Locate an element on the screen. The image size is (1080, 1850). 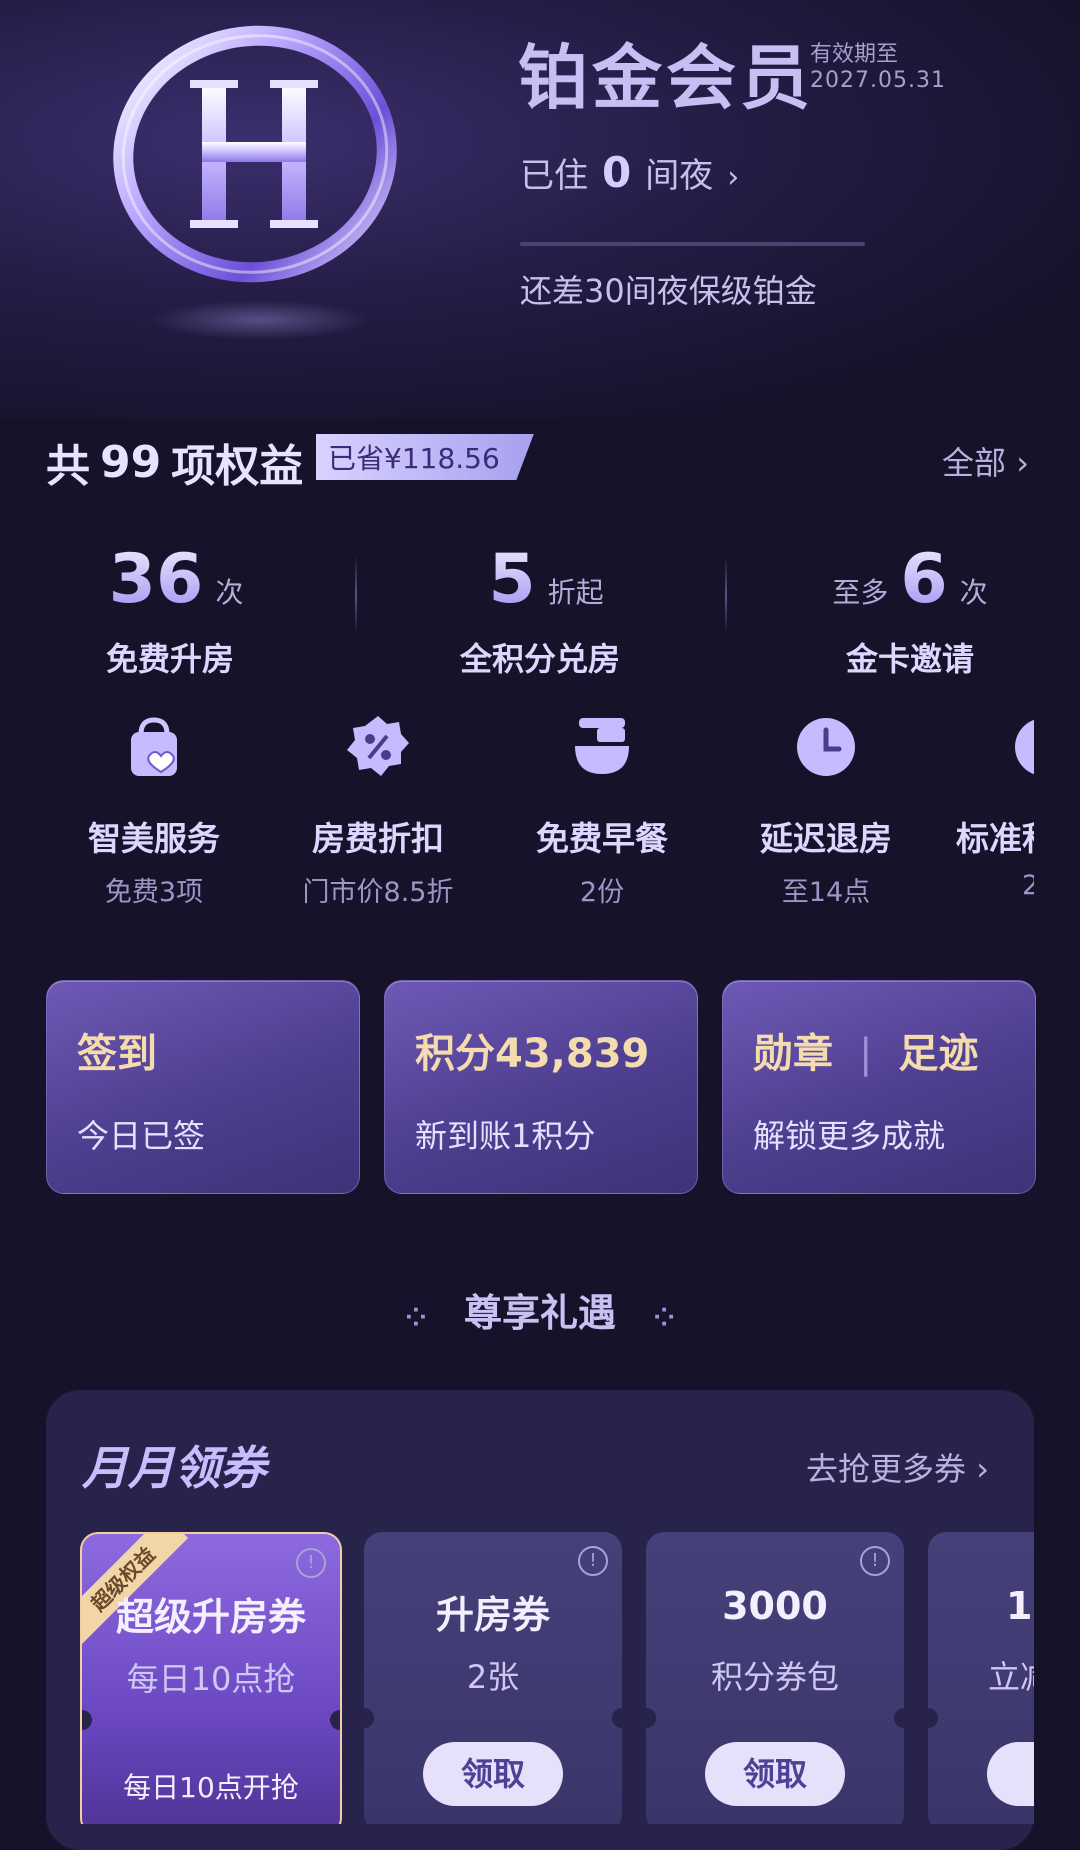
section-title-text: 尊享礼遇 is located at coordinates (539, 1313).